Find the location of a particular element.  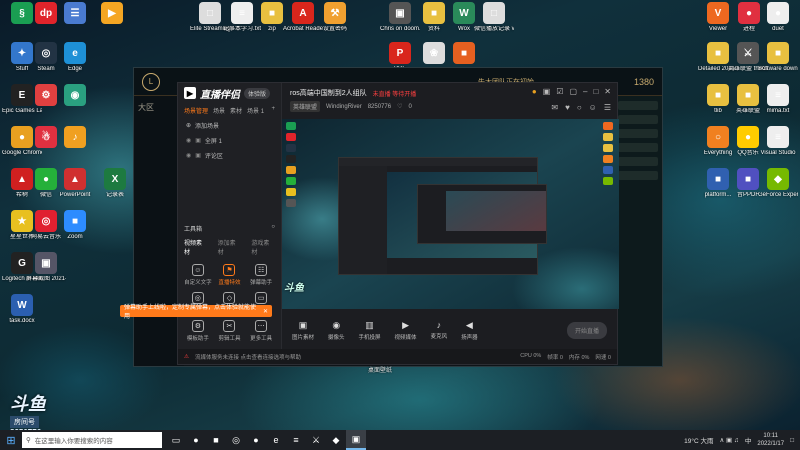

task-view-icon: ▭ is located at coordinates (176, 440).